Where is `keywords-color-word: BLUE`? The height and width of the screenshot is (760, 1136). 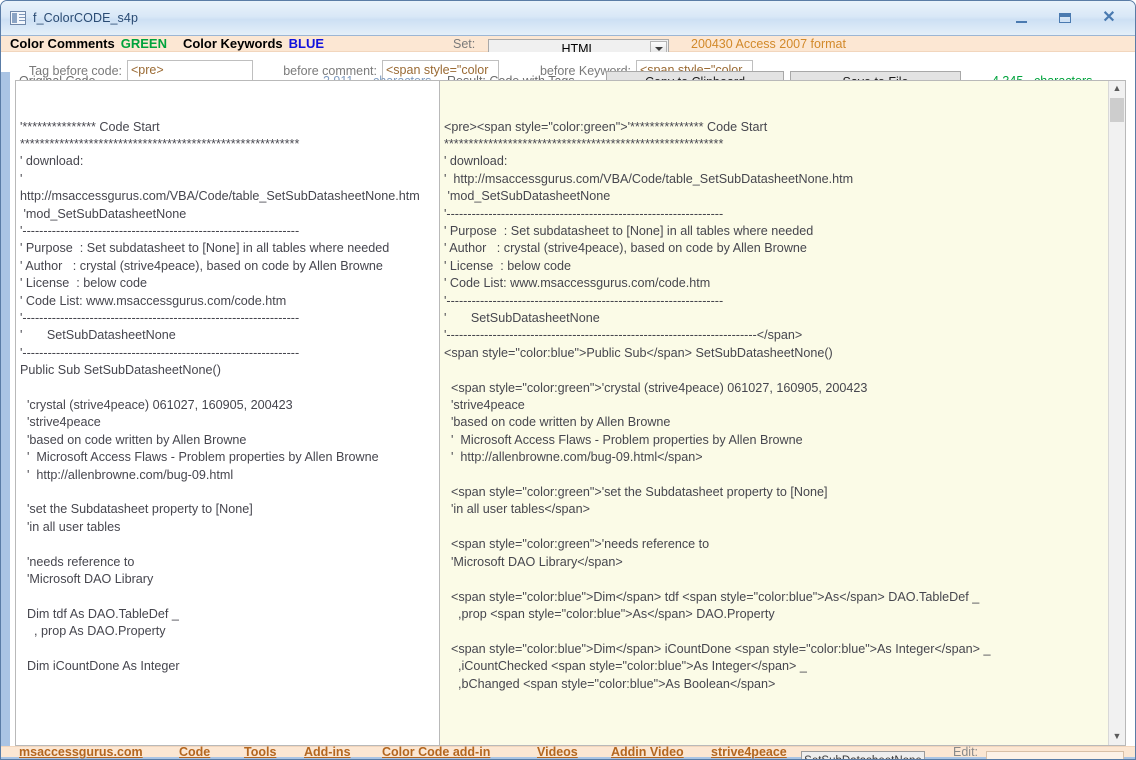 keywords-color-word: BLUE is located at coordinates (306, 43).